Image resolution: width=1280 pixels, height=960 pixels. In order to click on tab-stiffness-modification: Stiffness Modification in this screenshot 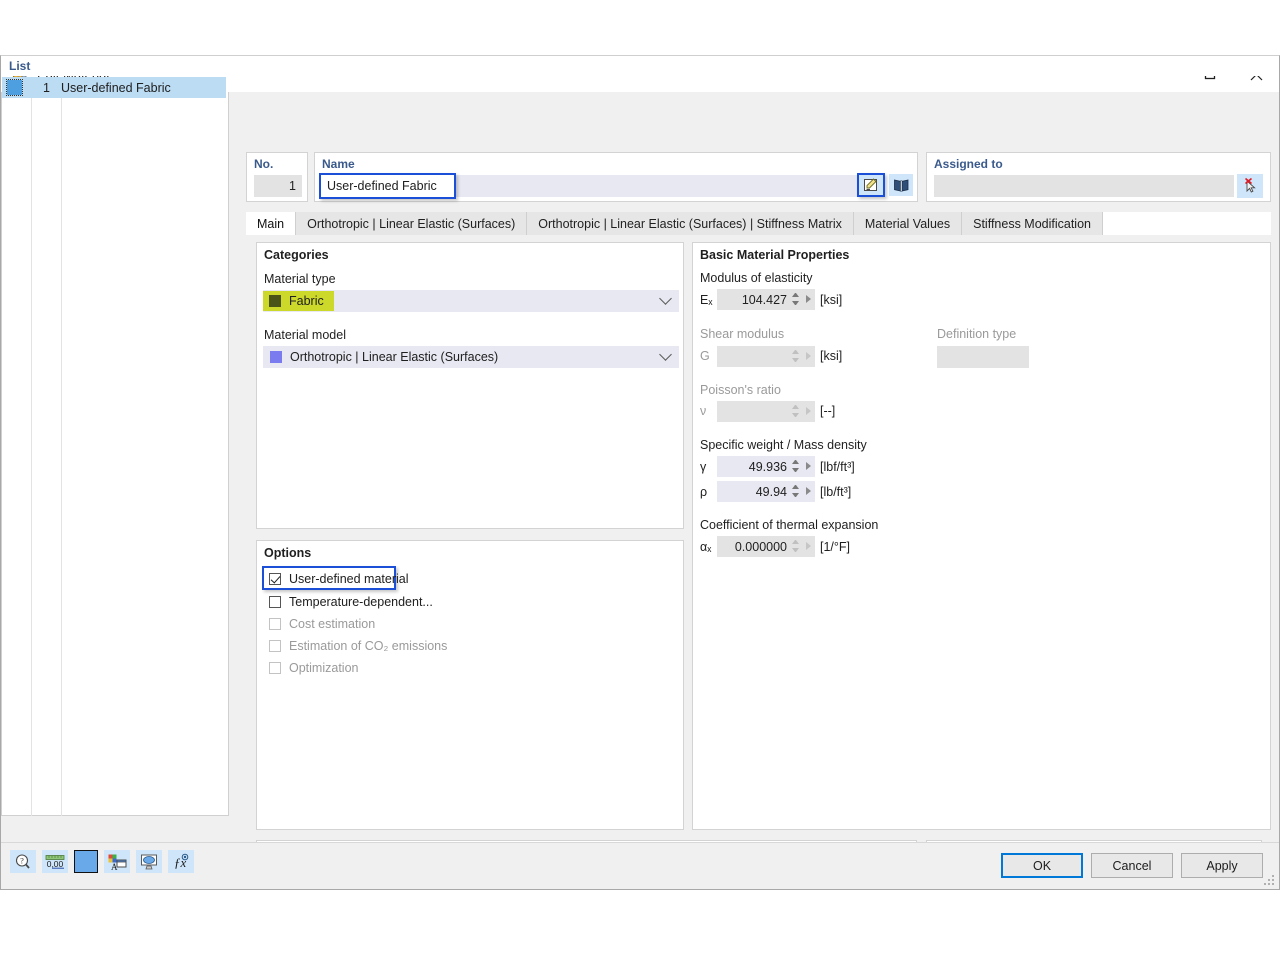, I will do `click(1032, 223)`.